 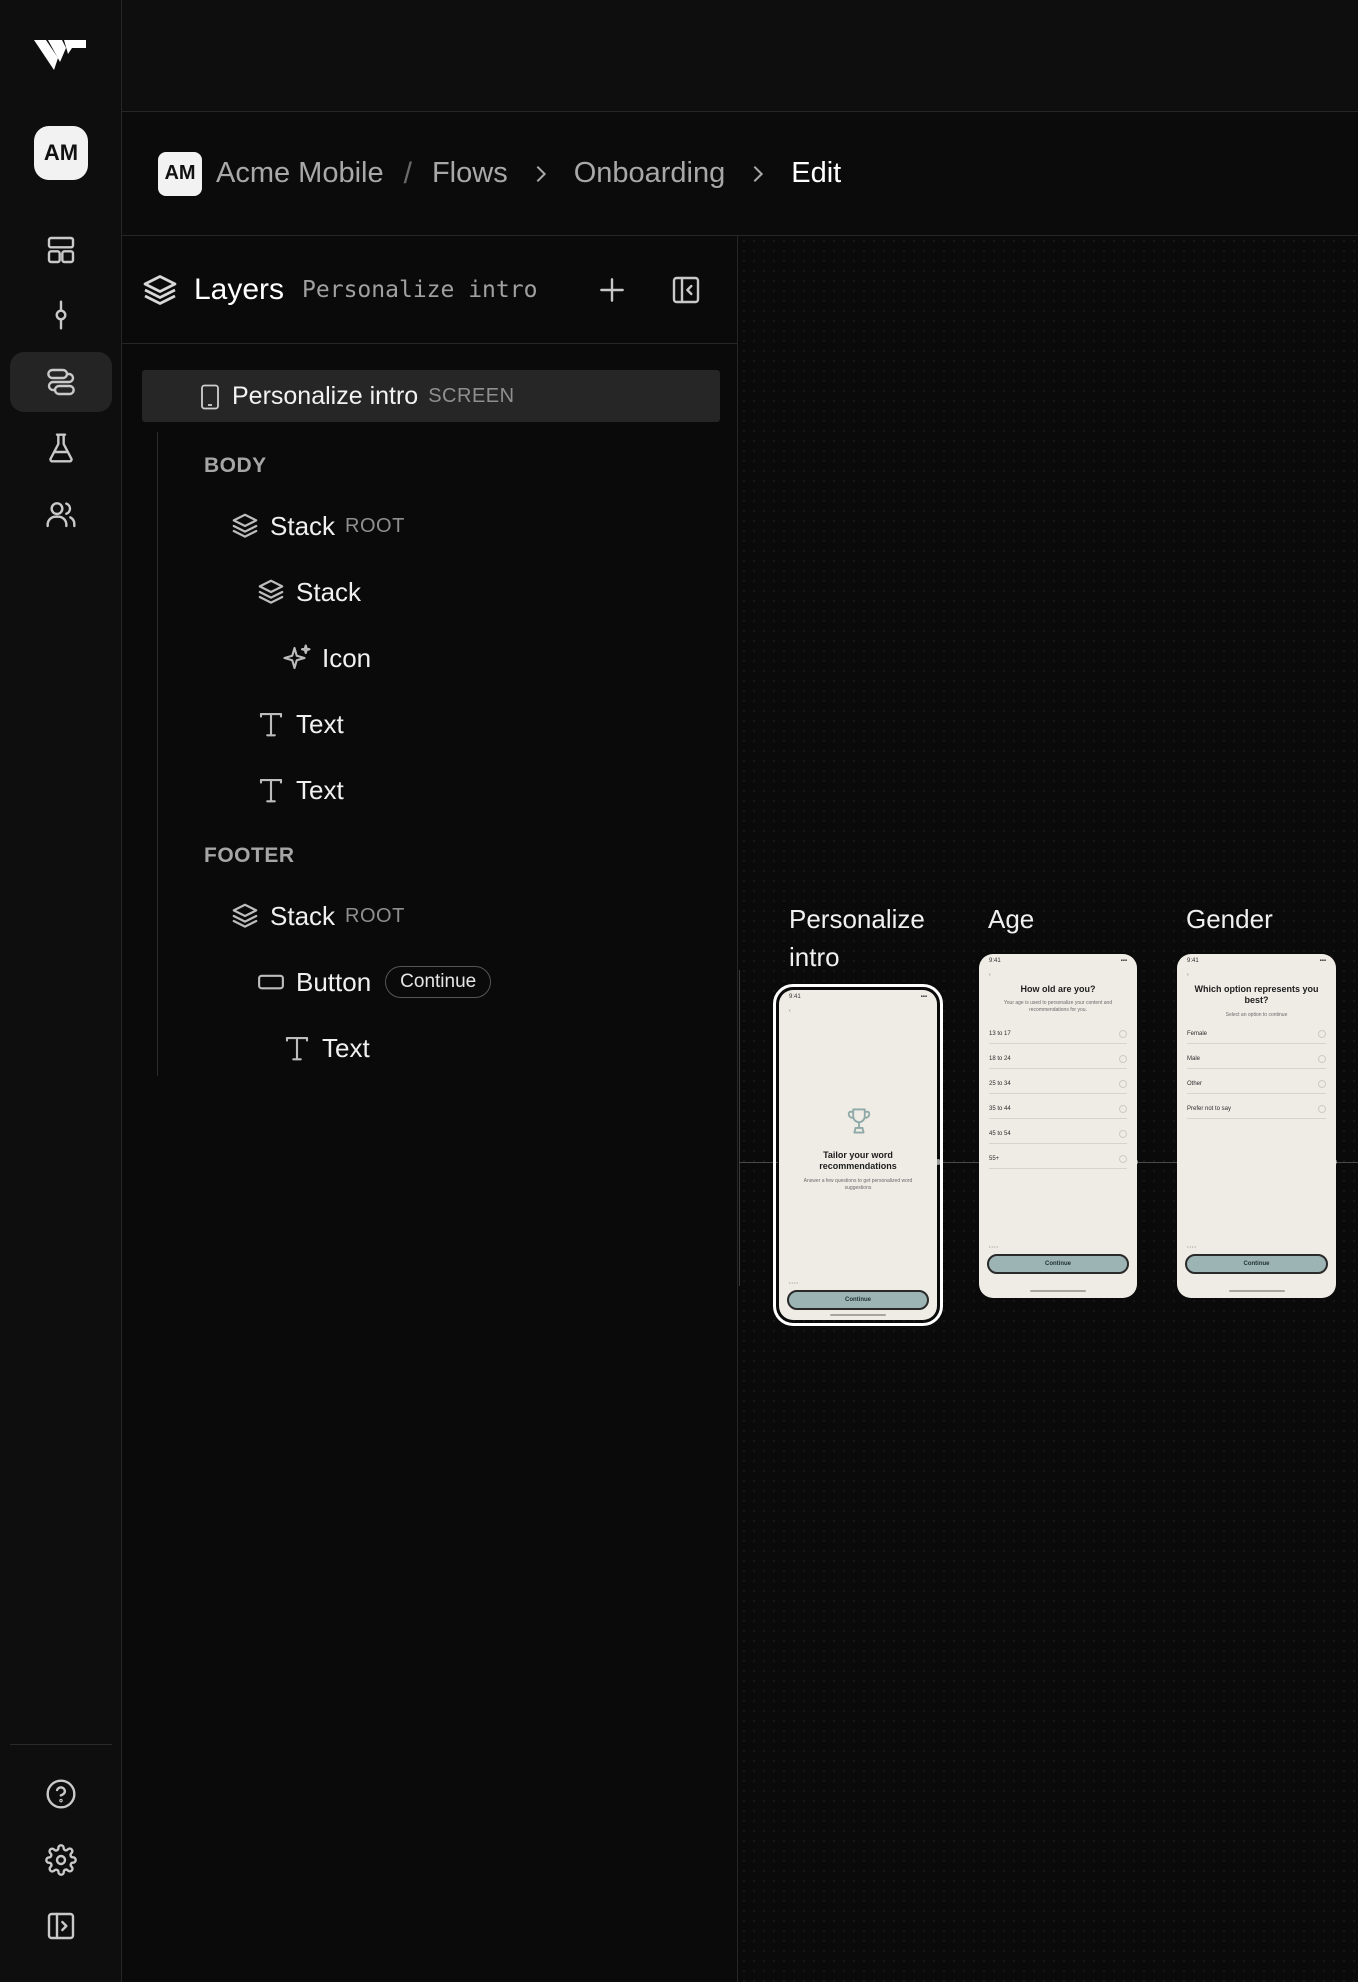 I want to click on breadcrumb-onboarding: Onboarding, so click(x=650, y=173).